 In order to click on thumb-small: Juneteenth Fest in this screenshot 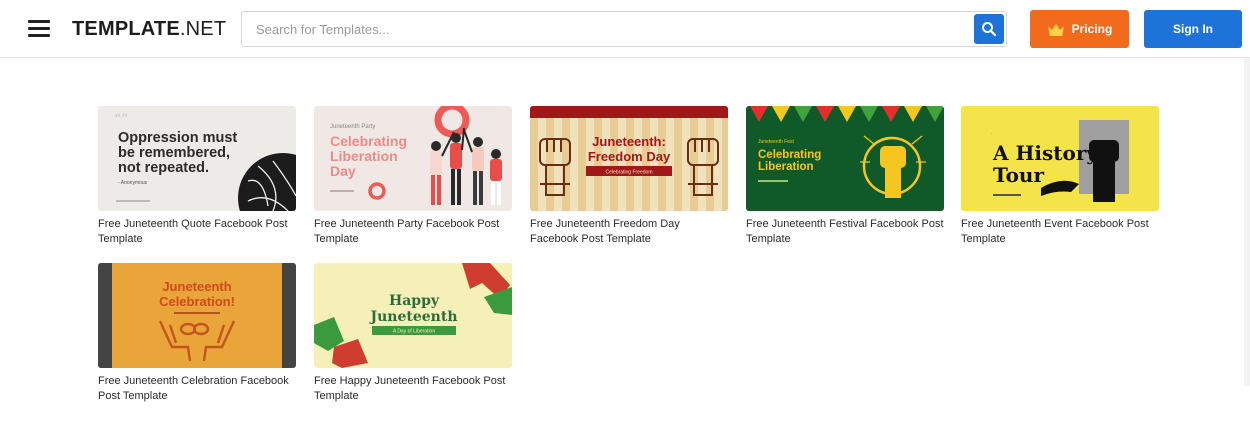, I will do `click(776, 142)`.